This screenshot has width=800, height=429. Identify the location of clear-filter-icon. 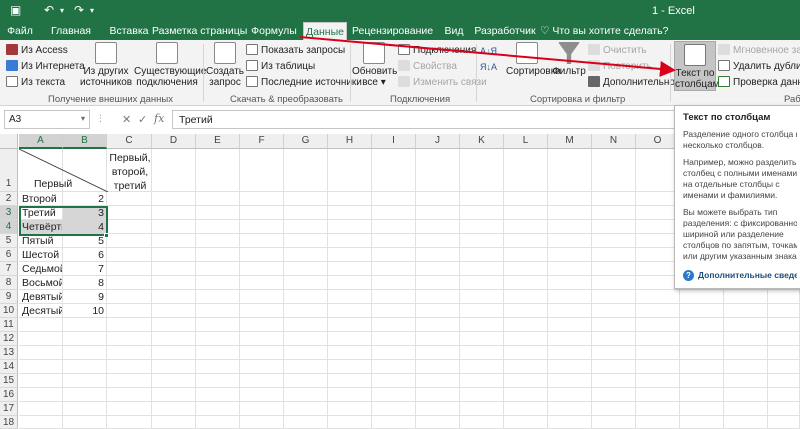
(594, 49).